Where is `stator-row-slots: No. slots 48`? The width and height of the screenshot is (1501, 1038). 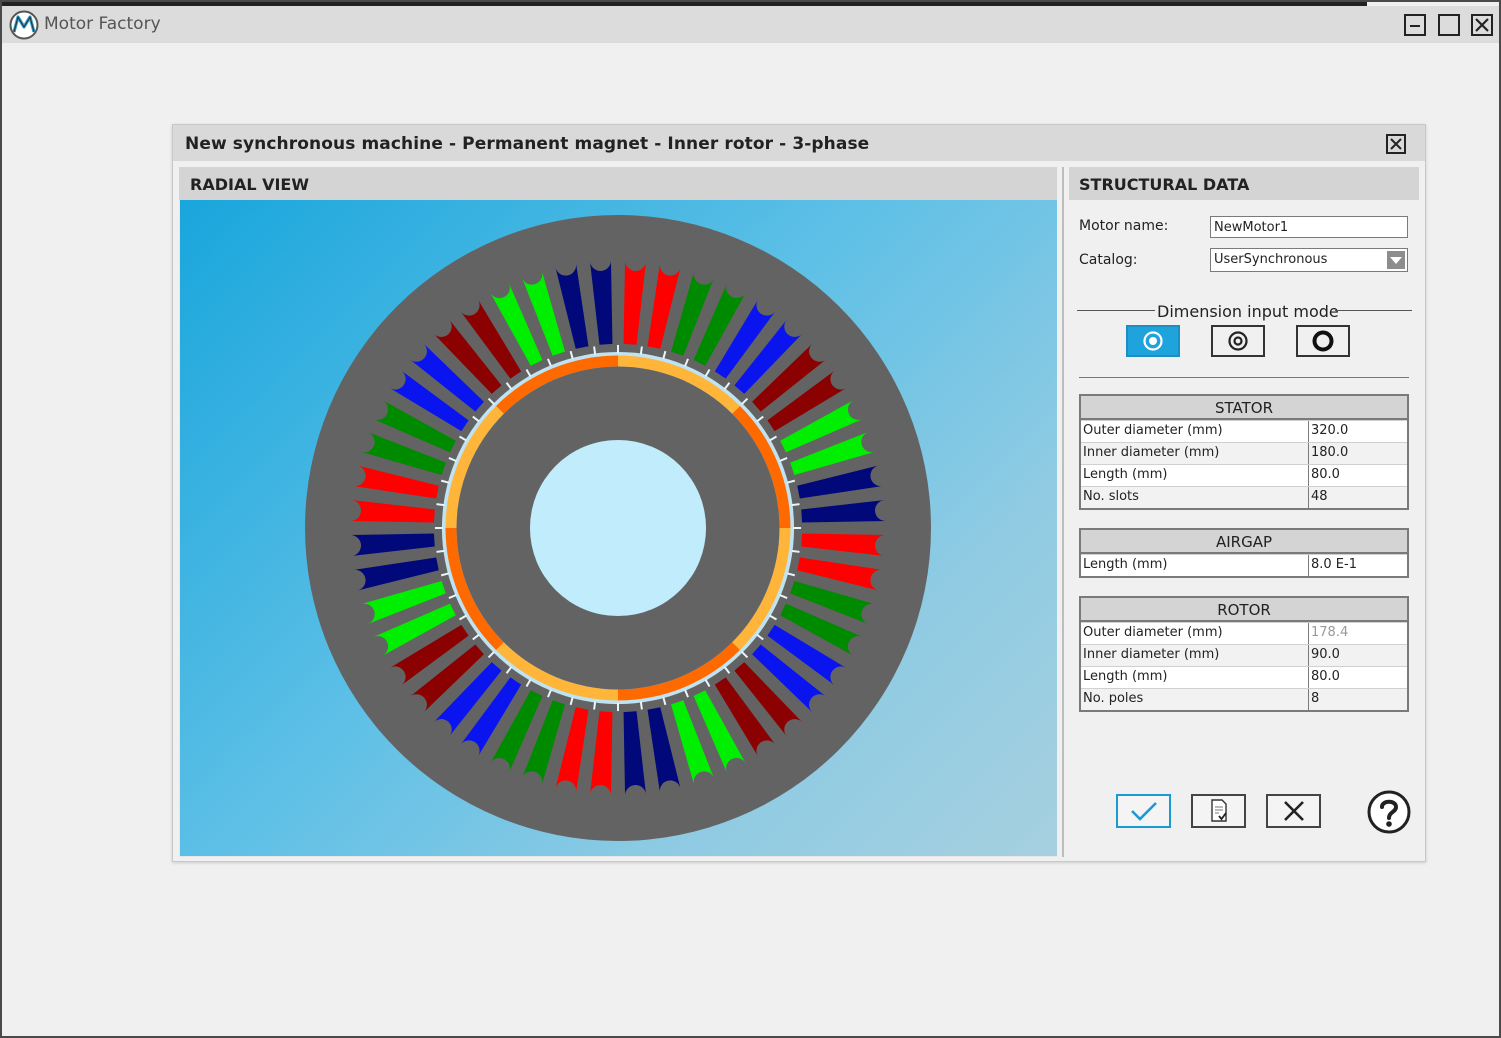 stator-row-slots: No. slots 48 is located at coordinates (1244, 497).